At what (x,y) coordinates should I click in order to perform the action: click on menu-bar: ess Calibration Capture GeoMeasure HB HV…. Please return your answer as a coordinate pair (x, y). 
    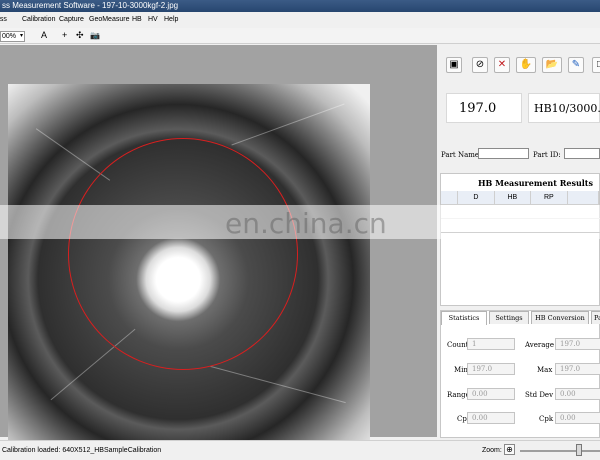
    Looking at the image, I should click on (300, 20).